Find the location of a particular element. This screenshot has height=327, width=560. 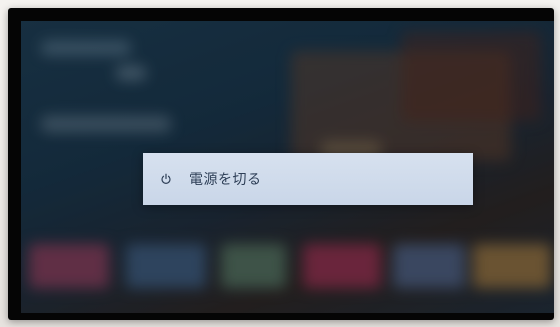

power-icon is located at coordinates (166, 179).